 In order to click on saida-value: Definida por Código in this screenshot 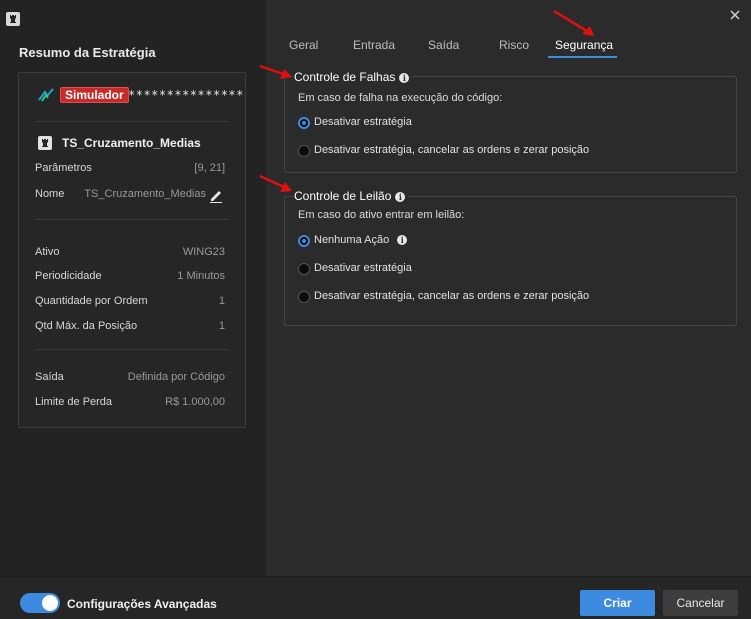, I will do `click(176, 377)`.